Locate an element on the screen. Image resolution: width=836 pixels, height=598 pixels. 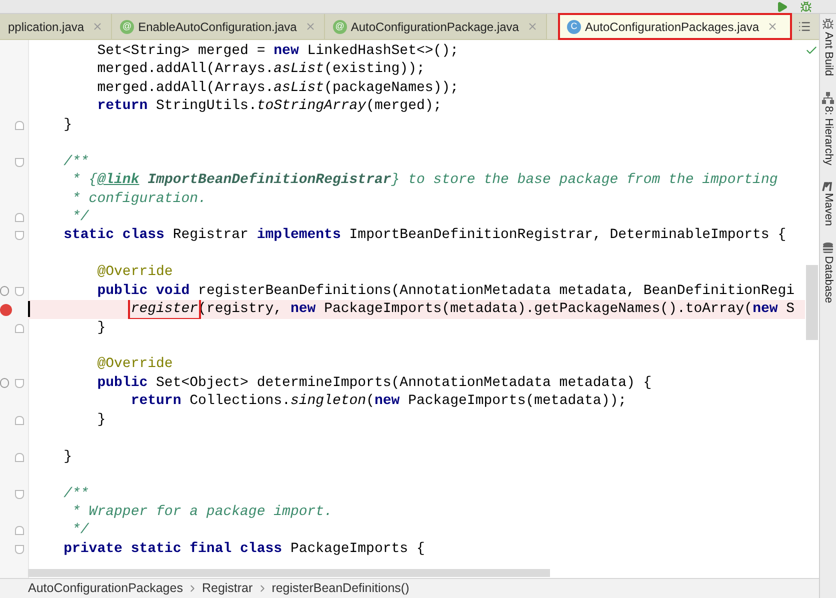
code-line: private static final class PackageImports { is located at coordinates (243, 548).